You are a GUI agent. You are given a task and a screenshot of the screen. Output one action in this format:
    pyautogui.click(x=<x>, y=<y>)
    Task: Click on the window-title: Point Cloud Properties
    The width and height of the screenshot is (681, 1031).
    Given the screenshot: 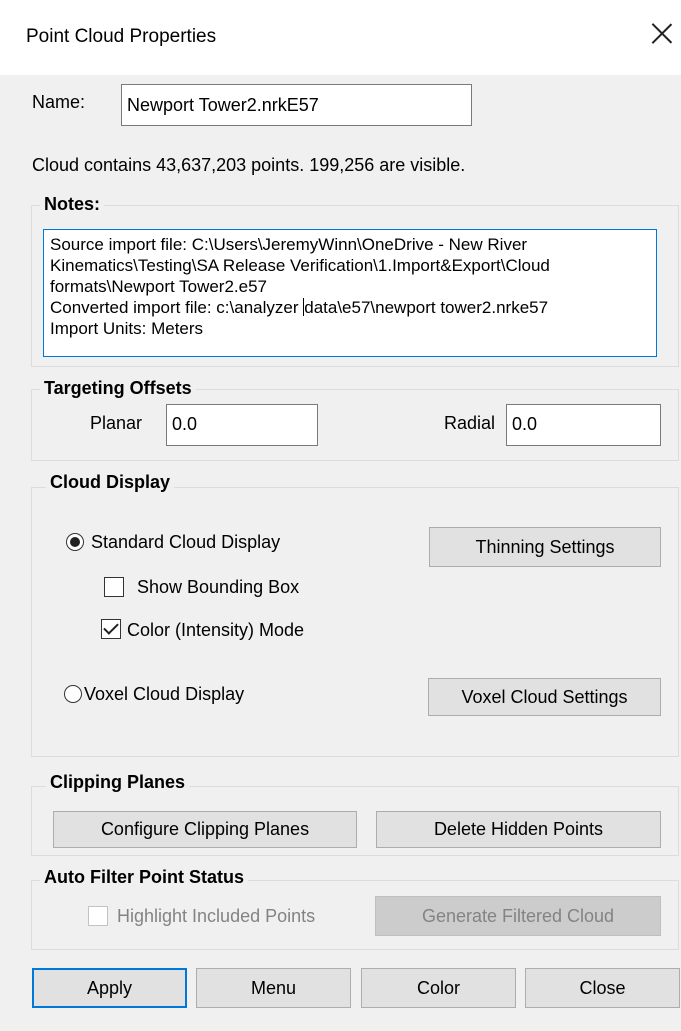 What is the action you would take?
    pyautogui.click(x=121, y=36)
    